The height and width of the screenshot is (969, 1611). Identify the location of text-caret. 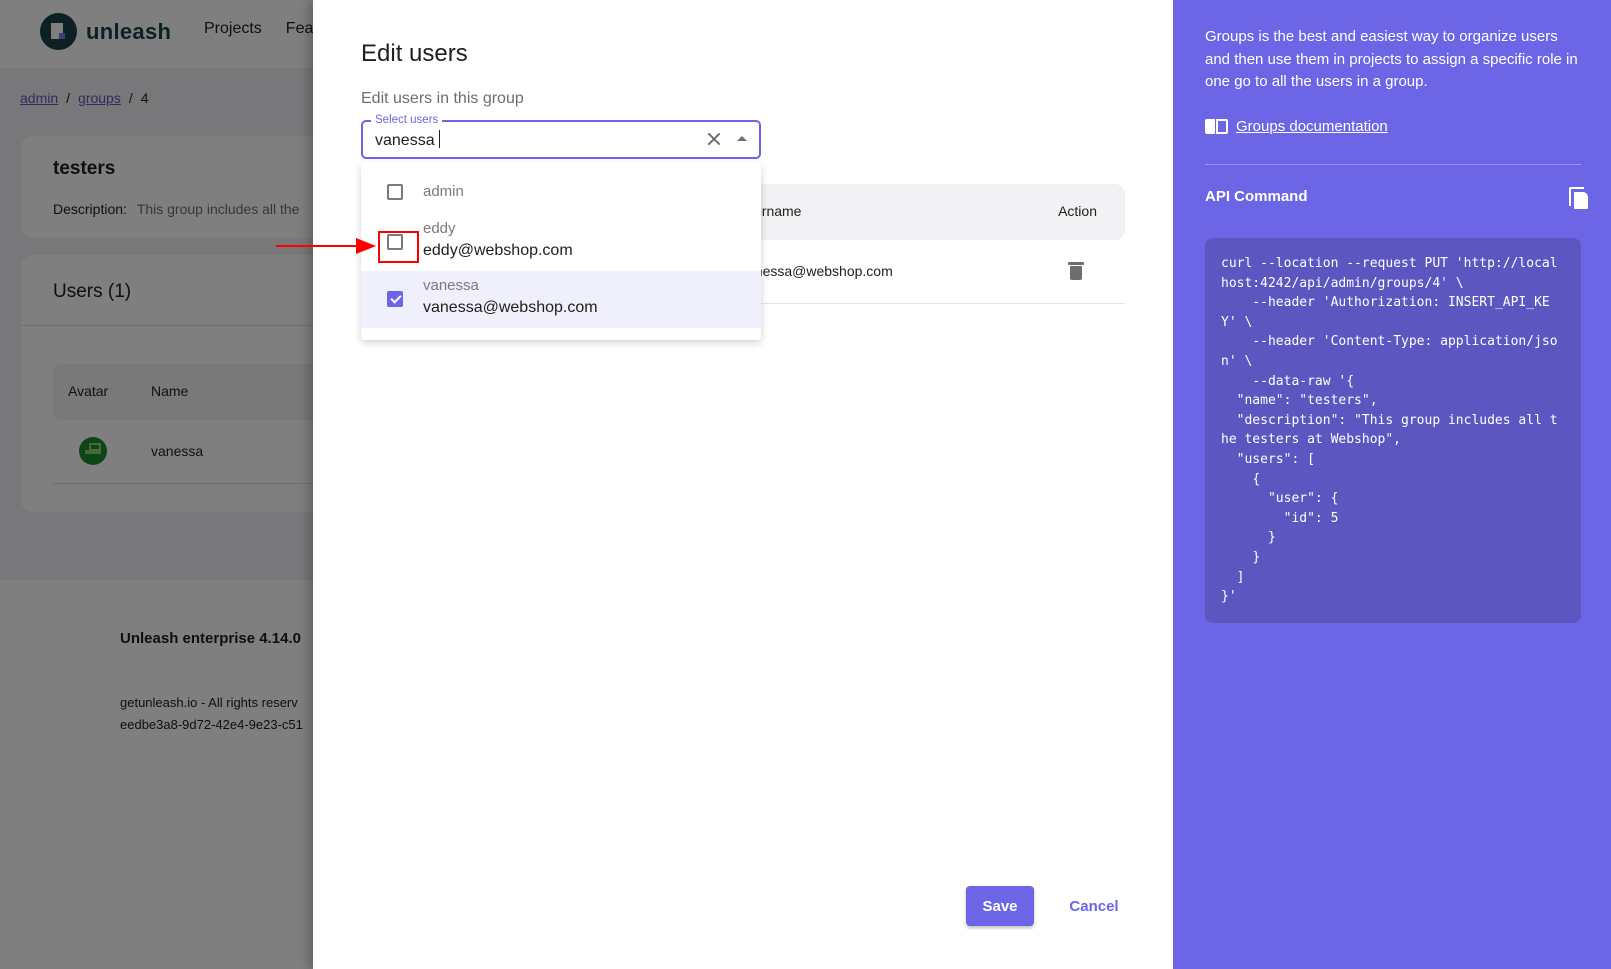
(439, 139).